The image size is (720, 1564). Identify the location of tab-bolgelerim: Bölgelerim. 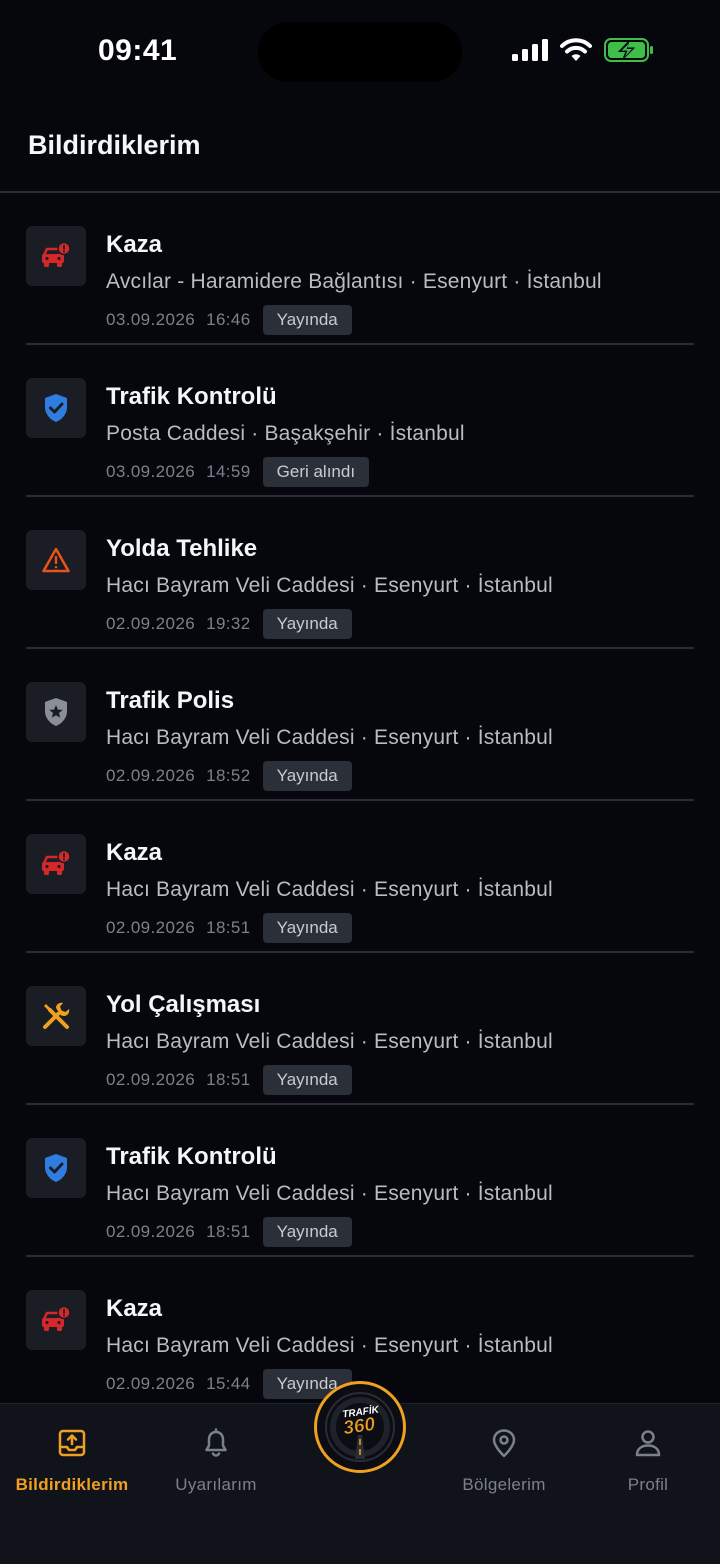
(504, 1461).